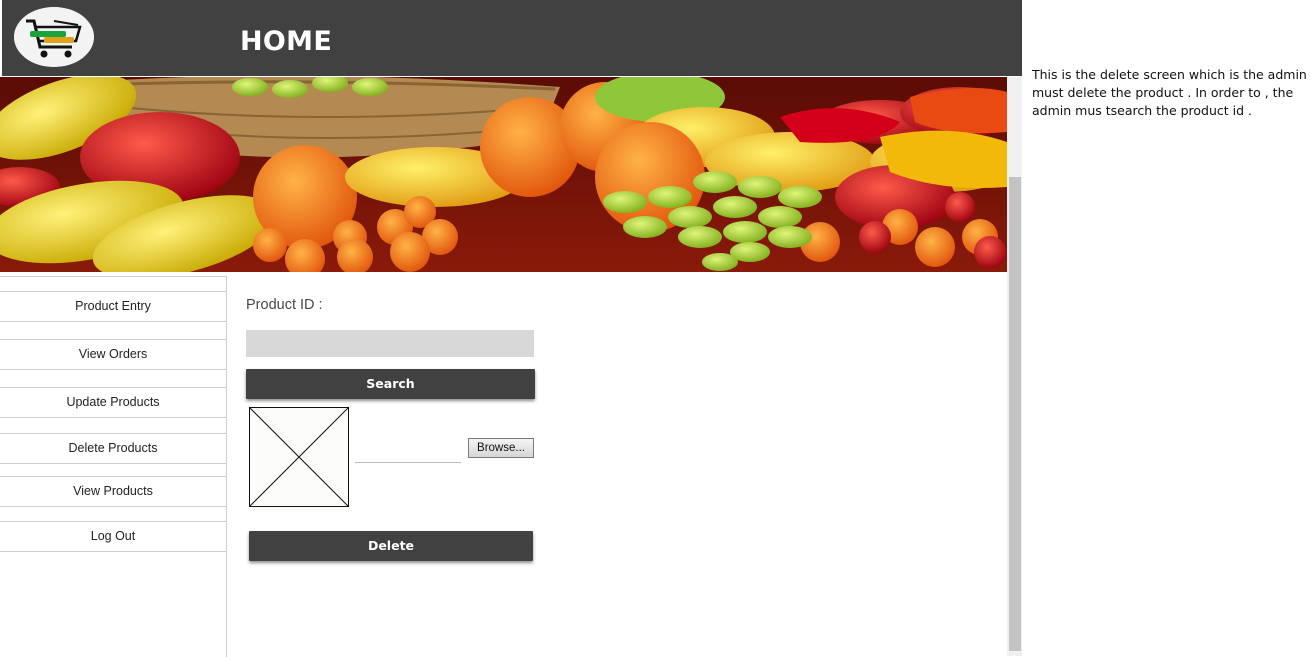 The image size is (1312, 657). I want to click on header-bar: HOME, so click(512, 38).